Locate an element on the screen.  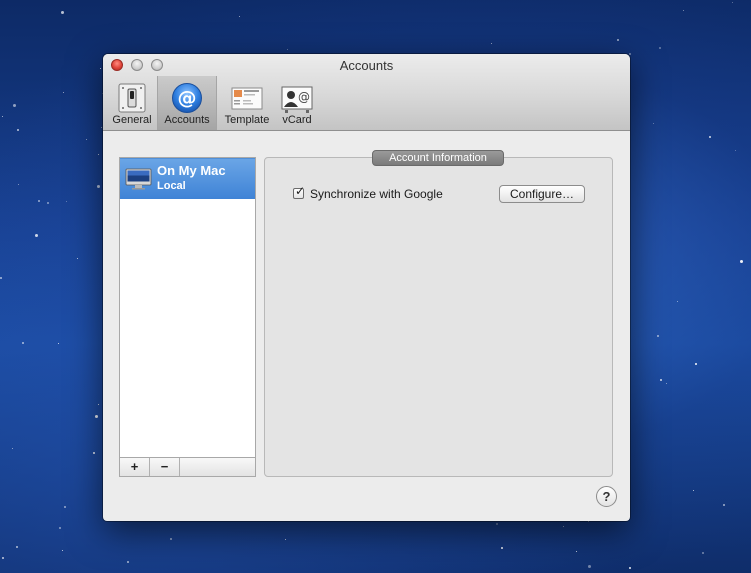
synchronize-checkbox: ✓ is located at coordinates (299, 191).